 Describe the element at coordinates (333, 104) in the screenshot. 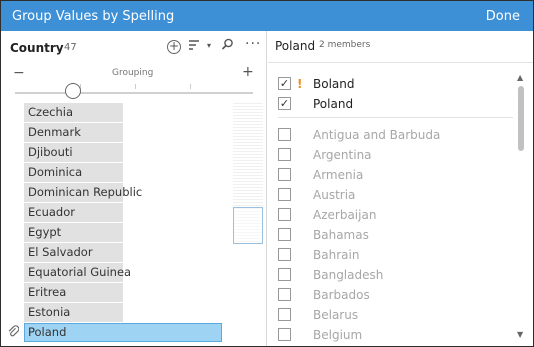

I see `member-label: Poland` at that location.